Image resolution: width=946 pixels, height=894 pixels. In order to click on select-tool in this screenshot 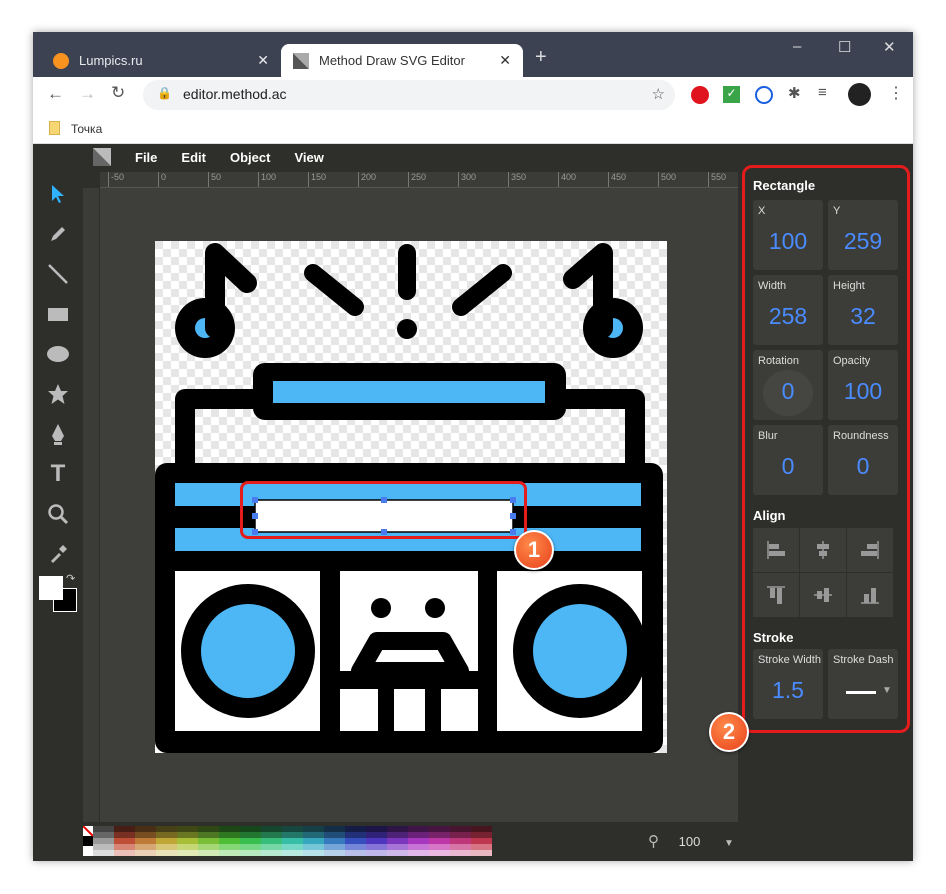, I will do `click(58, 194)`.